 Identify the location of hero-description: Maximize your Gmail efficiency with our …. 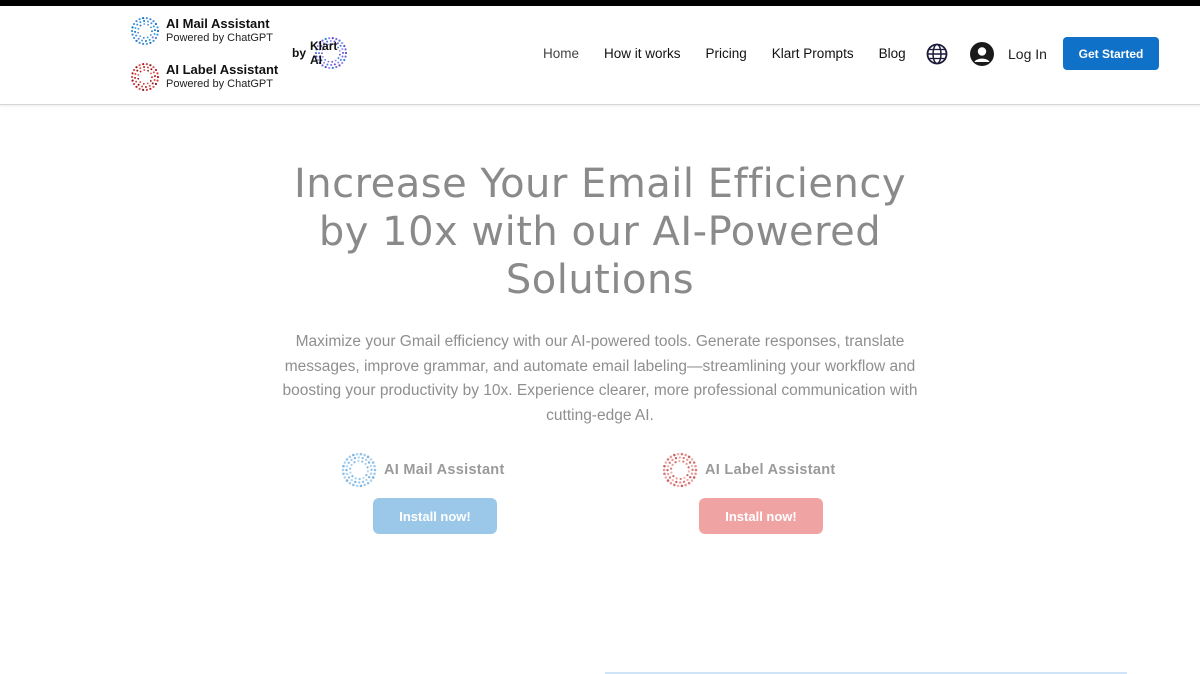
(600, 379).